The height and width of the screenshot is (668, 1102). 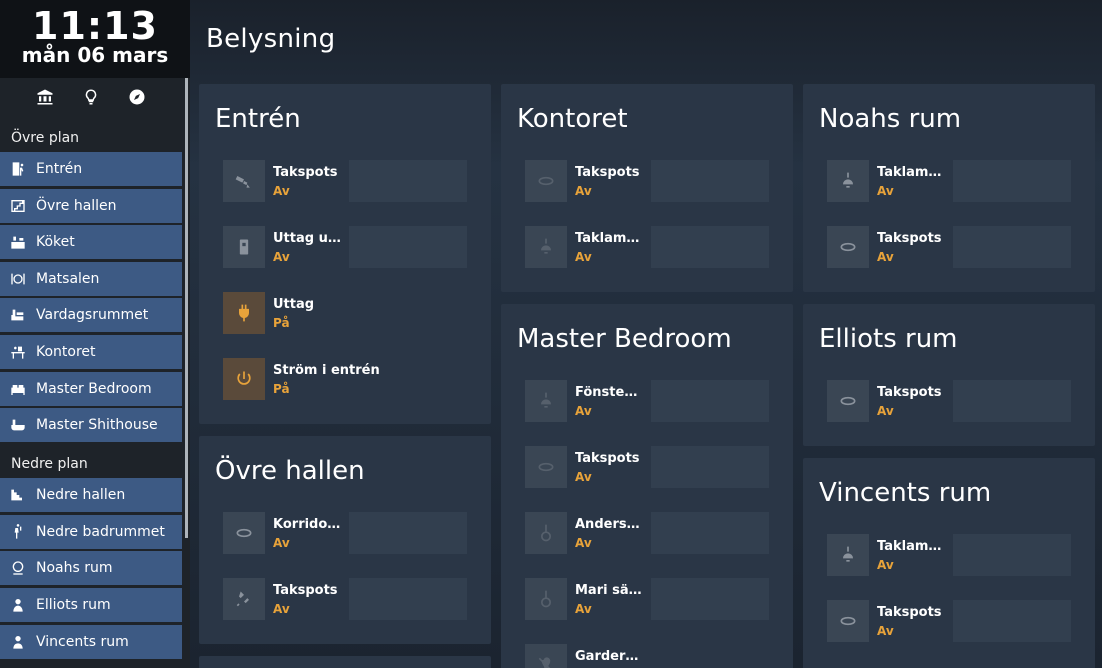 I want to click on plug-icon, so click(x=244, y=313).